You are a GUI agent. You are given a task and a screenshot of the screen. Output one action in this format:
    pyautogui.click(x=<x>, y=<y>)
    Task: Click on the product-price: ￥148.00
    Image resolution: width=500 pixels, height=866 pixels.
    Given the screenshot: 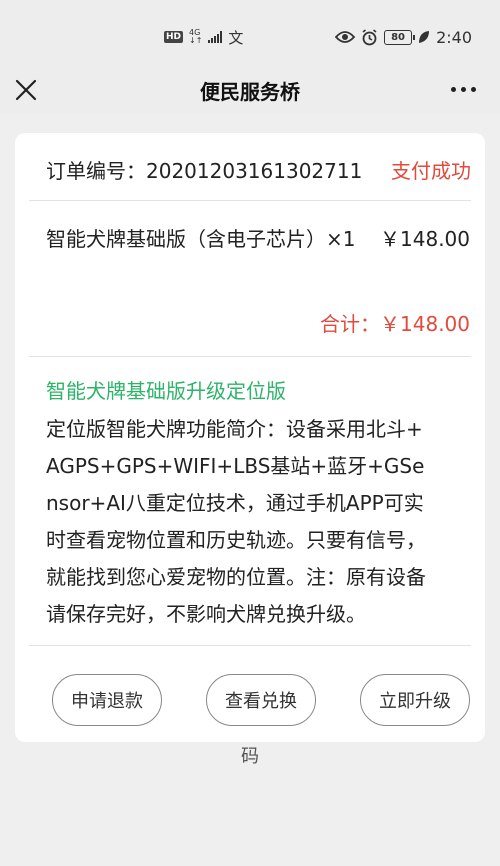 What is the action you would take?
    pyautogui.click(x=425, y=239)
    